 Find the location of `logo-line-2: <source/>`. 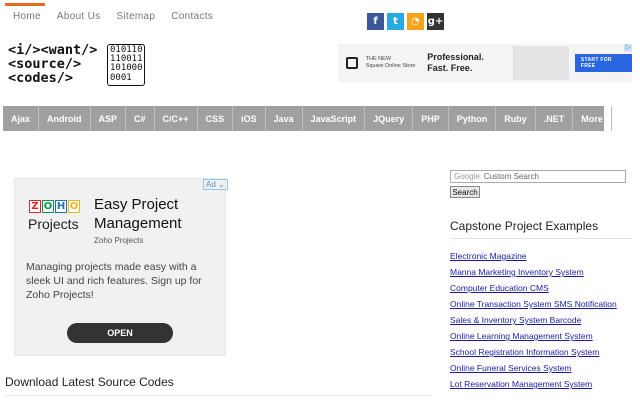

logo-line-2: <source/> is located at coordinates (45, 64).